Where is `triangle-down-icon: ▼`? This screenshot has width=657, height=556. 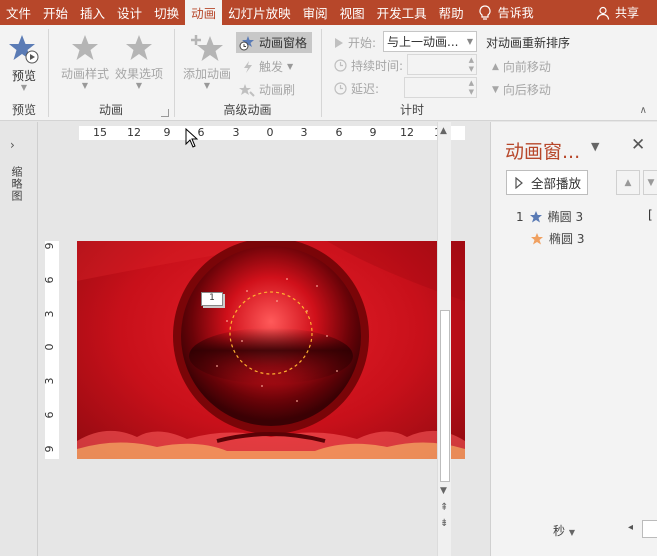
triangle-down-icon: ▼ is located at coordinates (495, 89).